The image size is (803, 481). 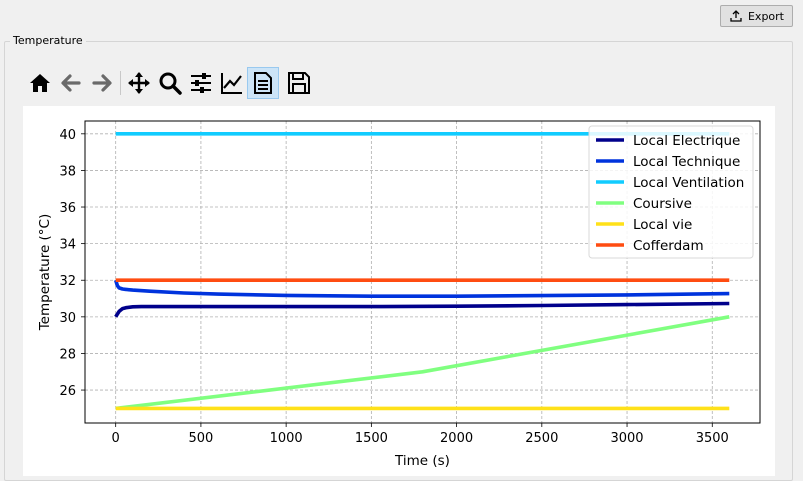 I want to click on x-tick-label: 500, so click(x=200, y=438).